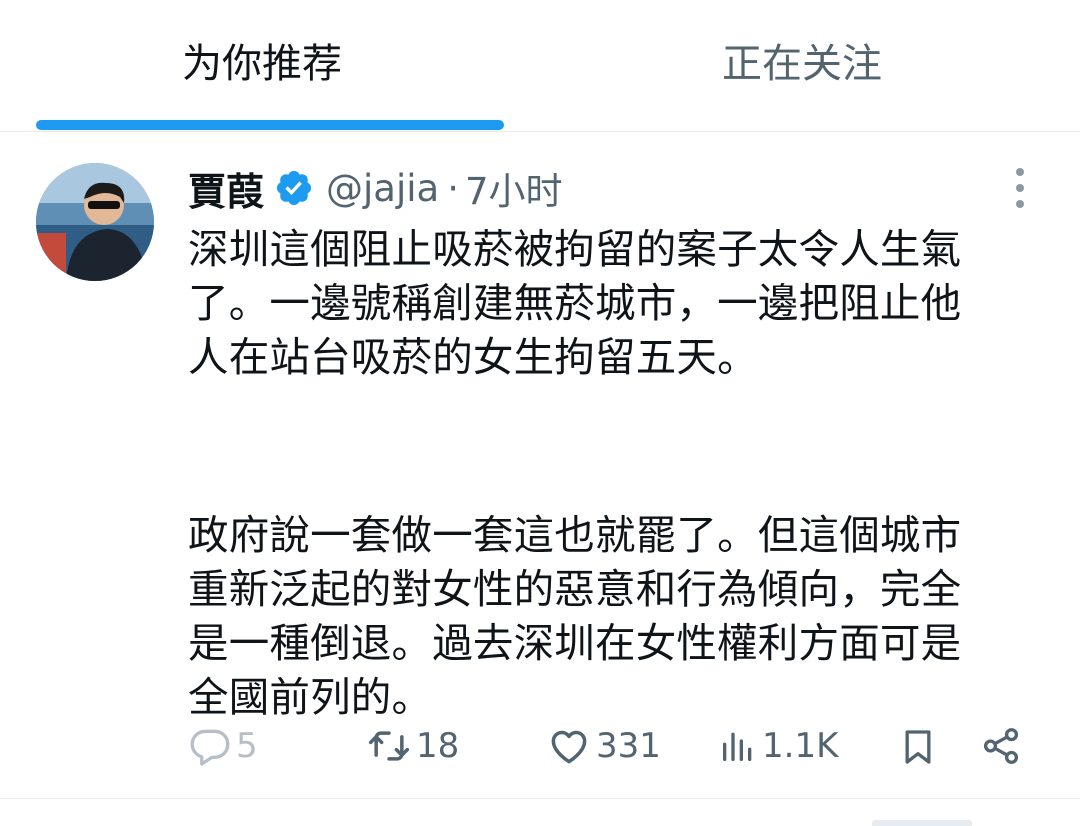 Image resolution: width=1080 pixels, height=826 pixels. Describe the element at coordinates (438, 746) in the screenshot. I see `retweet-count: 18` at that location.